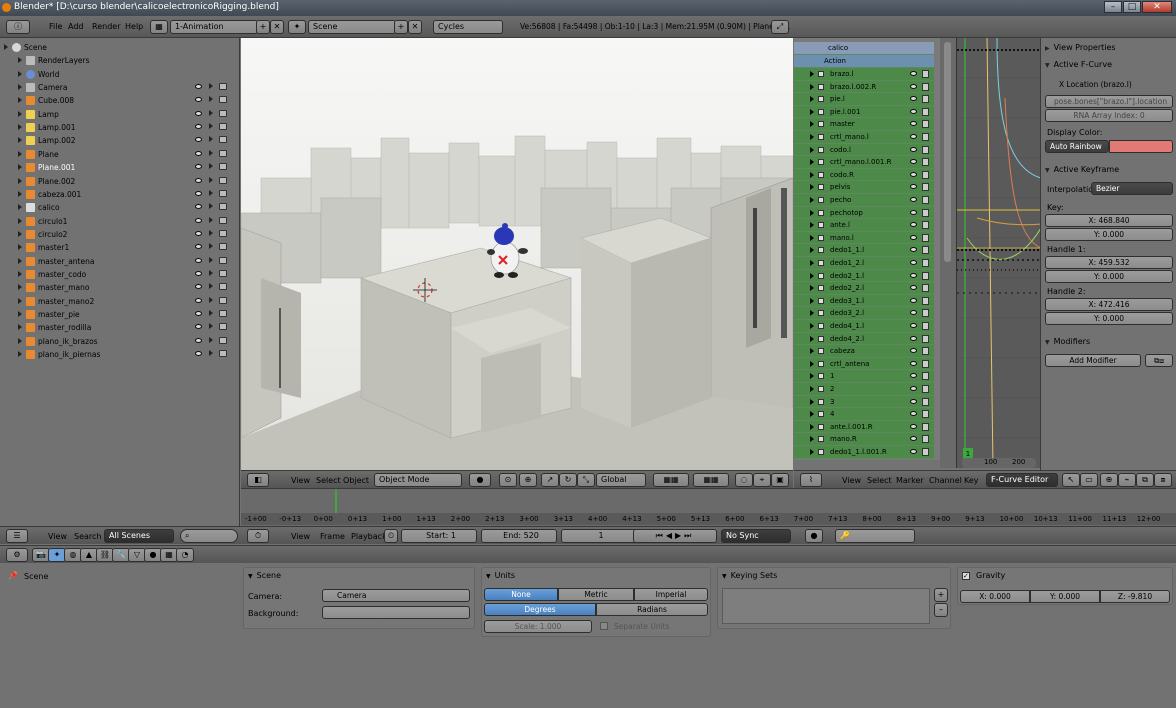  I want to click on channel-row: dedo1_1.l.001.R, so click(864, 452).